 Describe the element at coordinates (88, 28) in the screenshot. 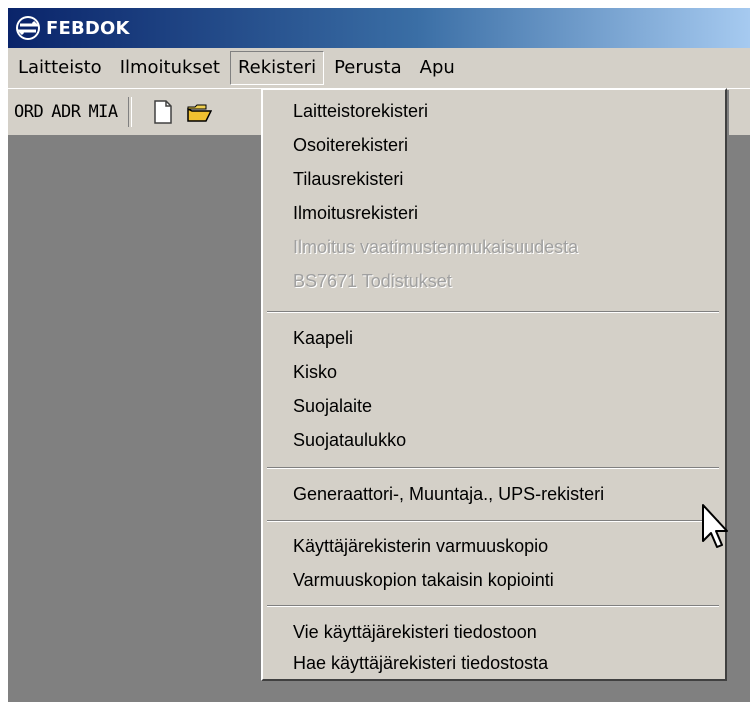

I see `window-title: FEBDOK` at that location.